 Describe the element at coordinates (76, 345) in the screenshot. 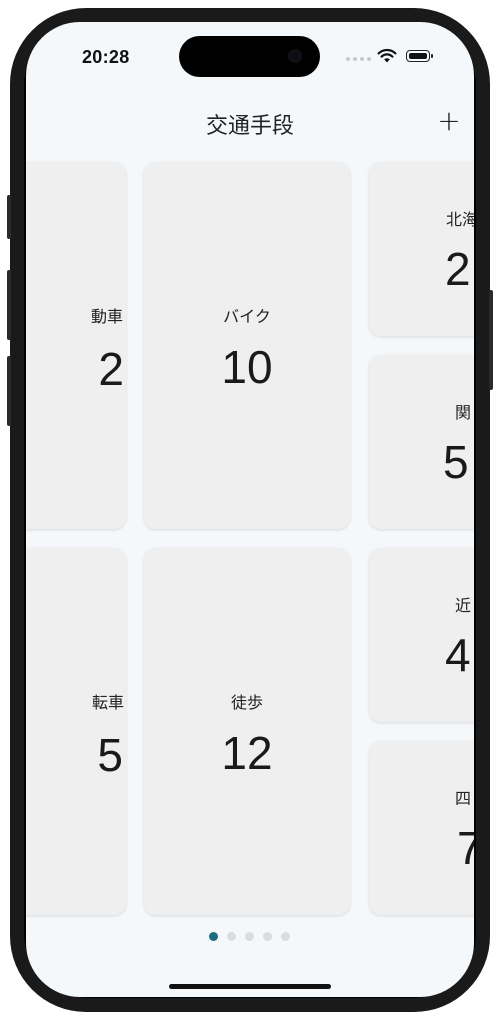

I see `transport-card: 動車 2` at that location.